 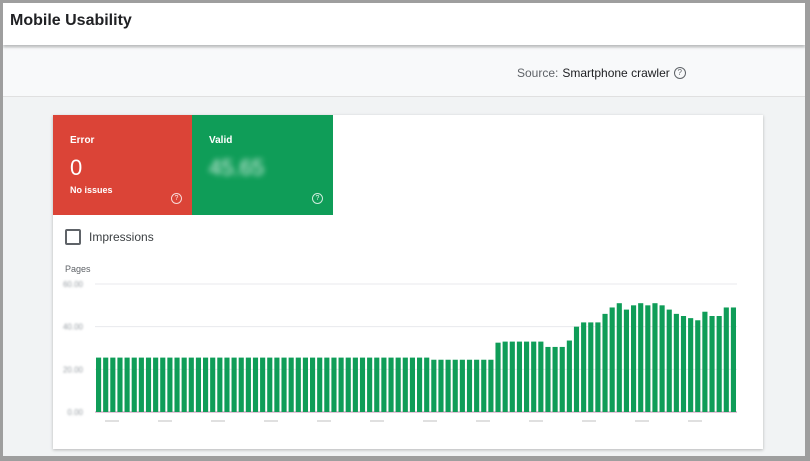 What do you see at coordinates (262, 165) in the screenshot?
I see `valid-tile: Valid 45.65 ?` at bounding box center [262, 165].